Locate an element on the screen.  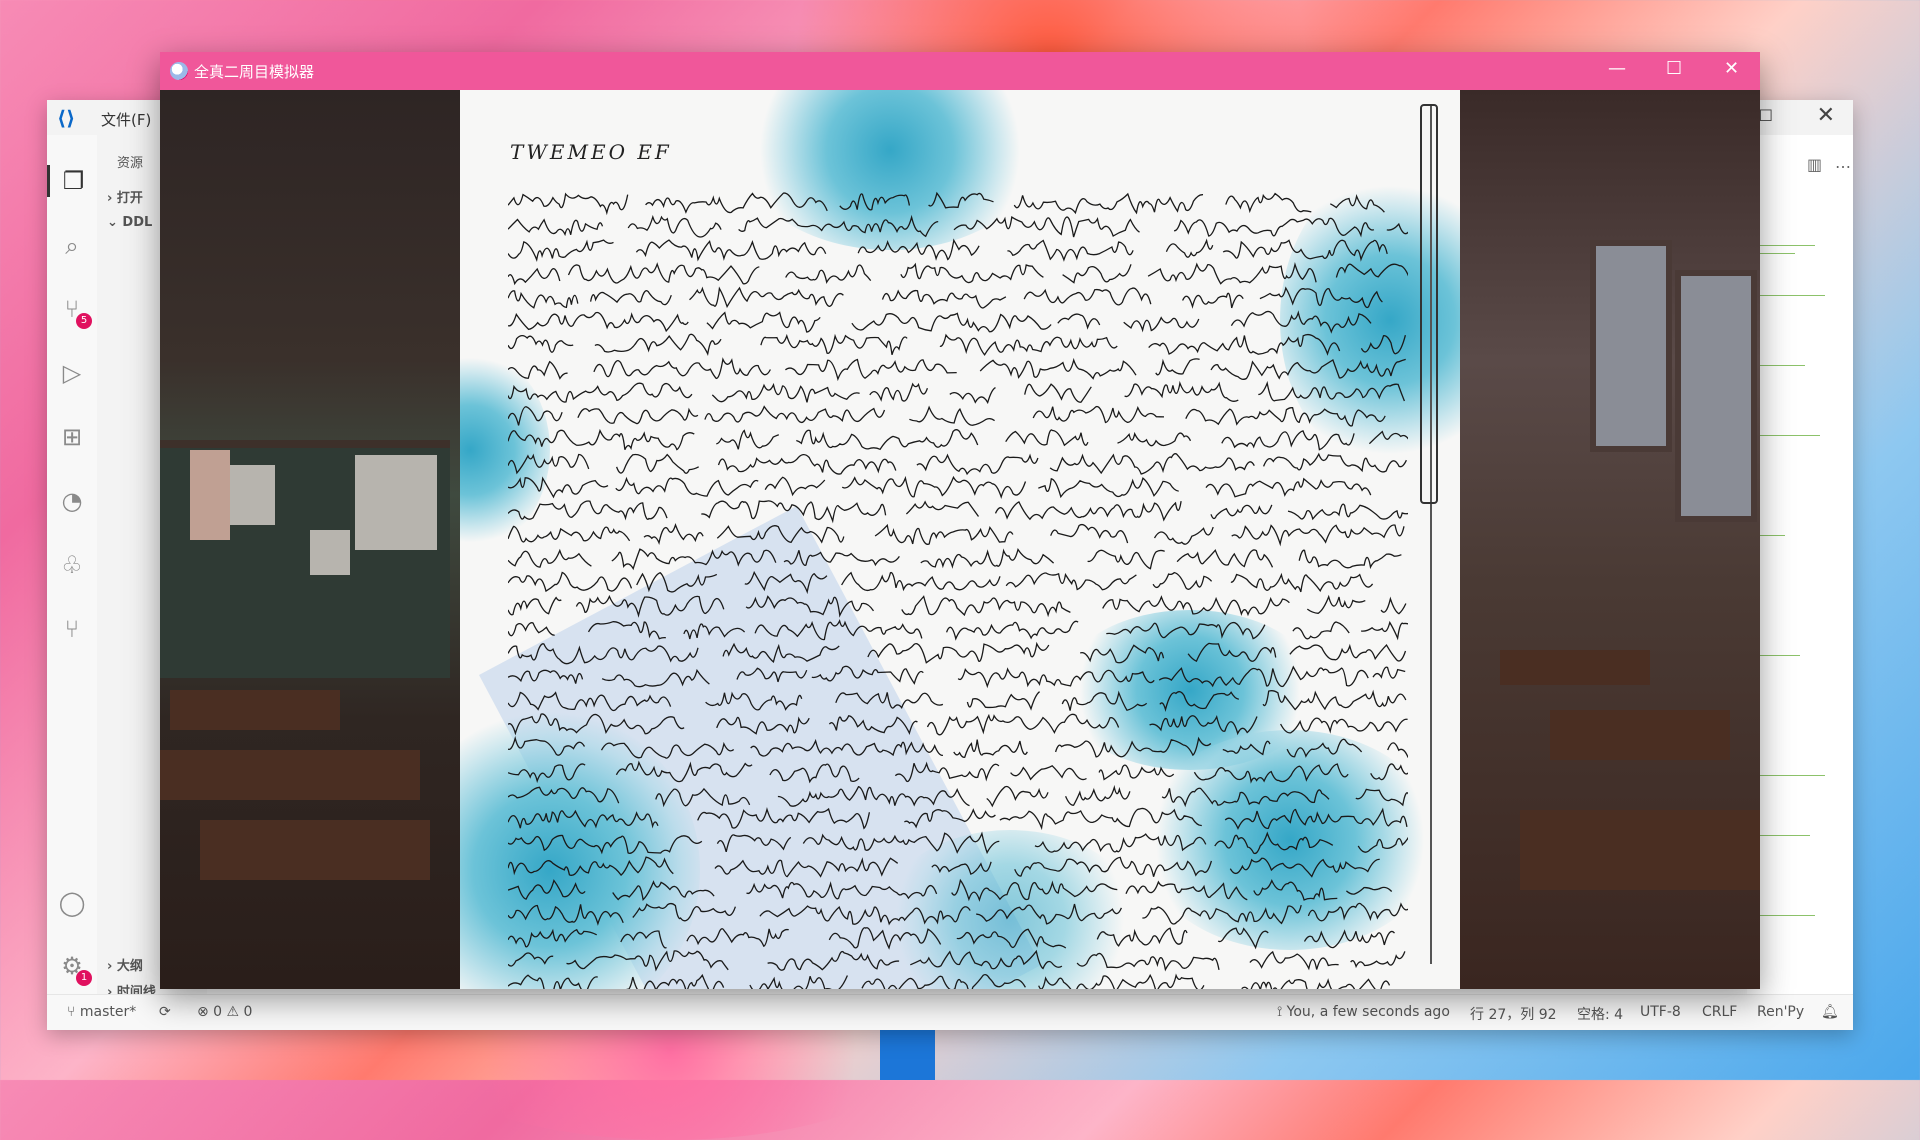
git-graph-icon: ◔ is located at coordinates (72, 501).